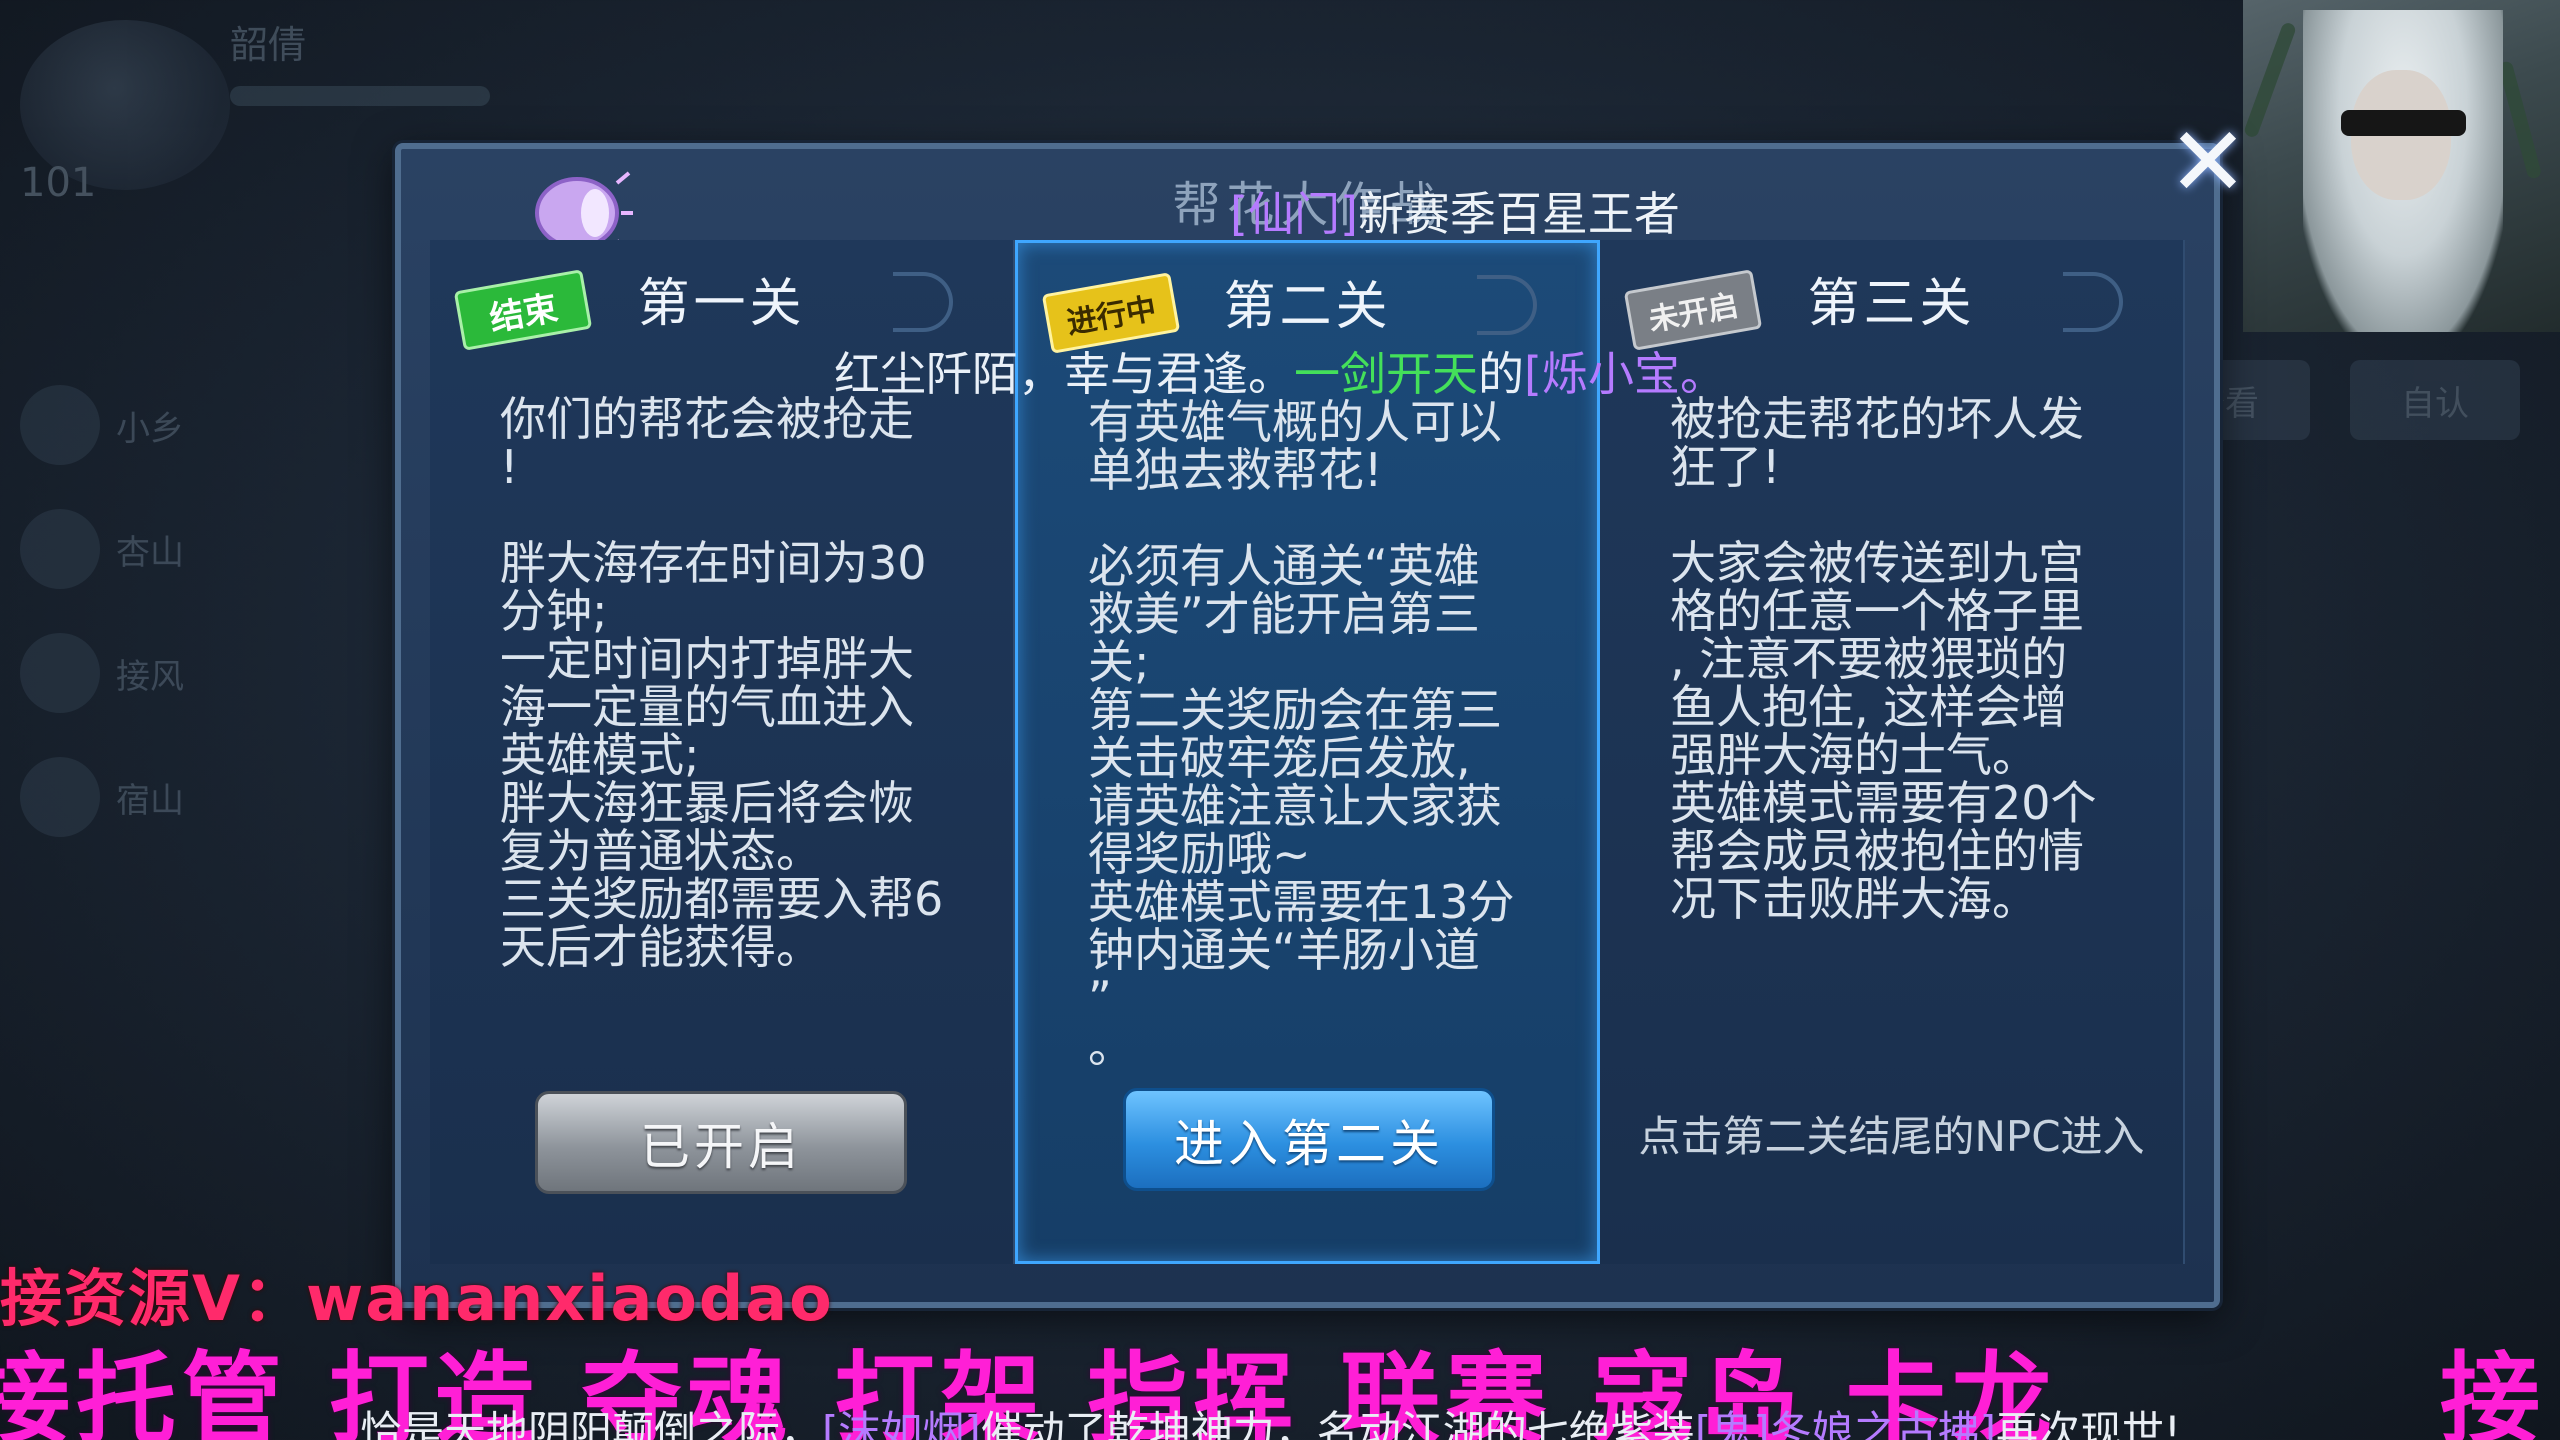  What do you see at coordinates (1280, 374) in the screenshot?
I see `system-announcement-bottom: 红尘阡陌，幸与君逢。一剑开天的[烁小宝。` at bounding box center [1280, 374].